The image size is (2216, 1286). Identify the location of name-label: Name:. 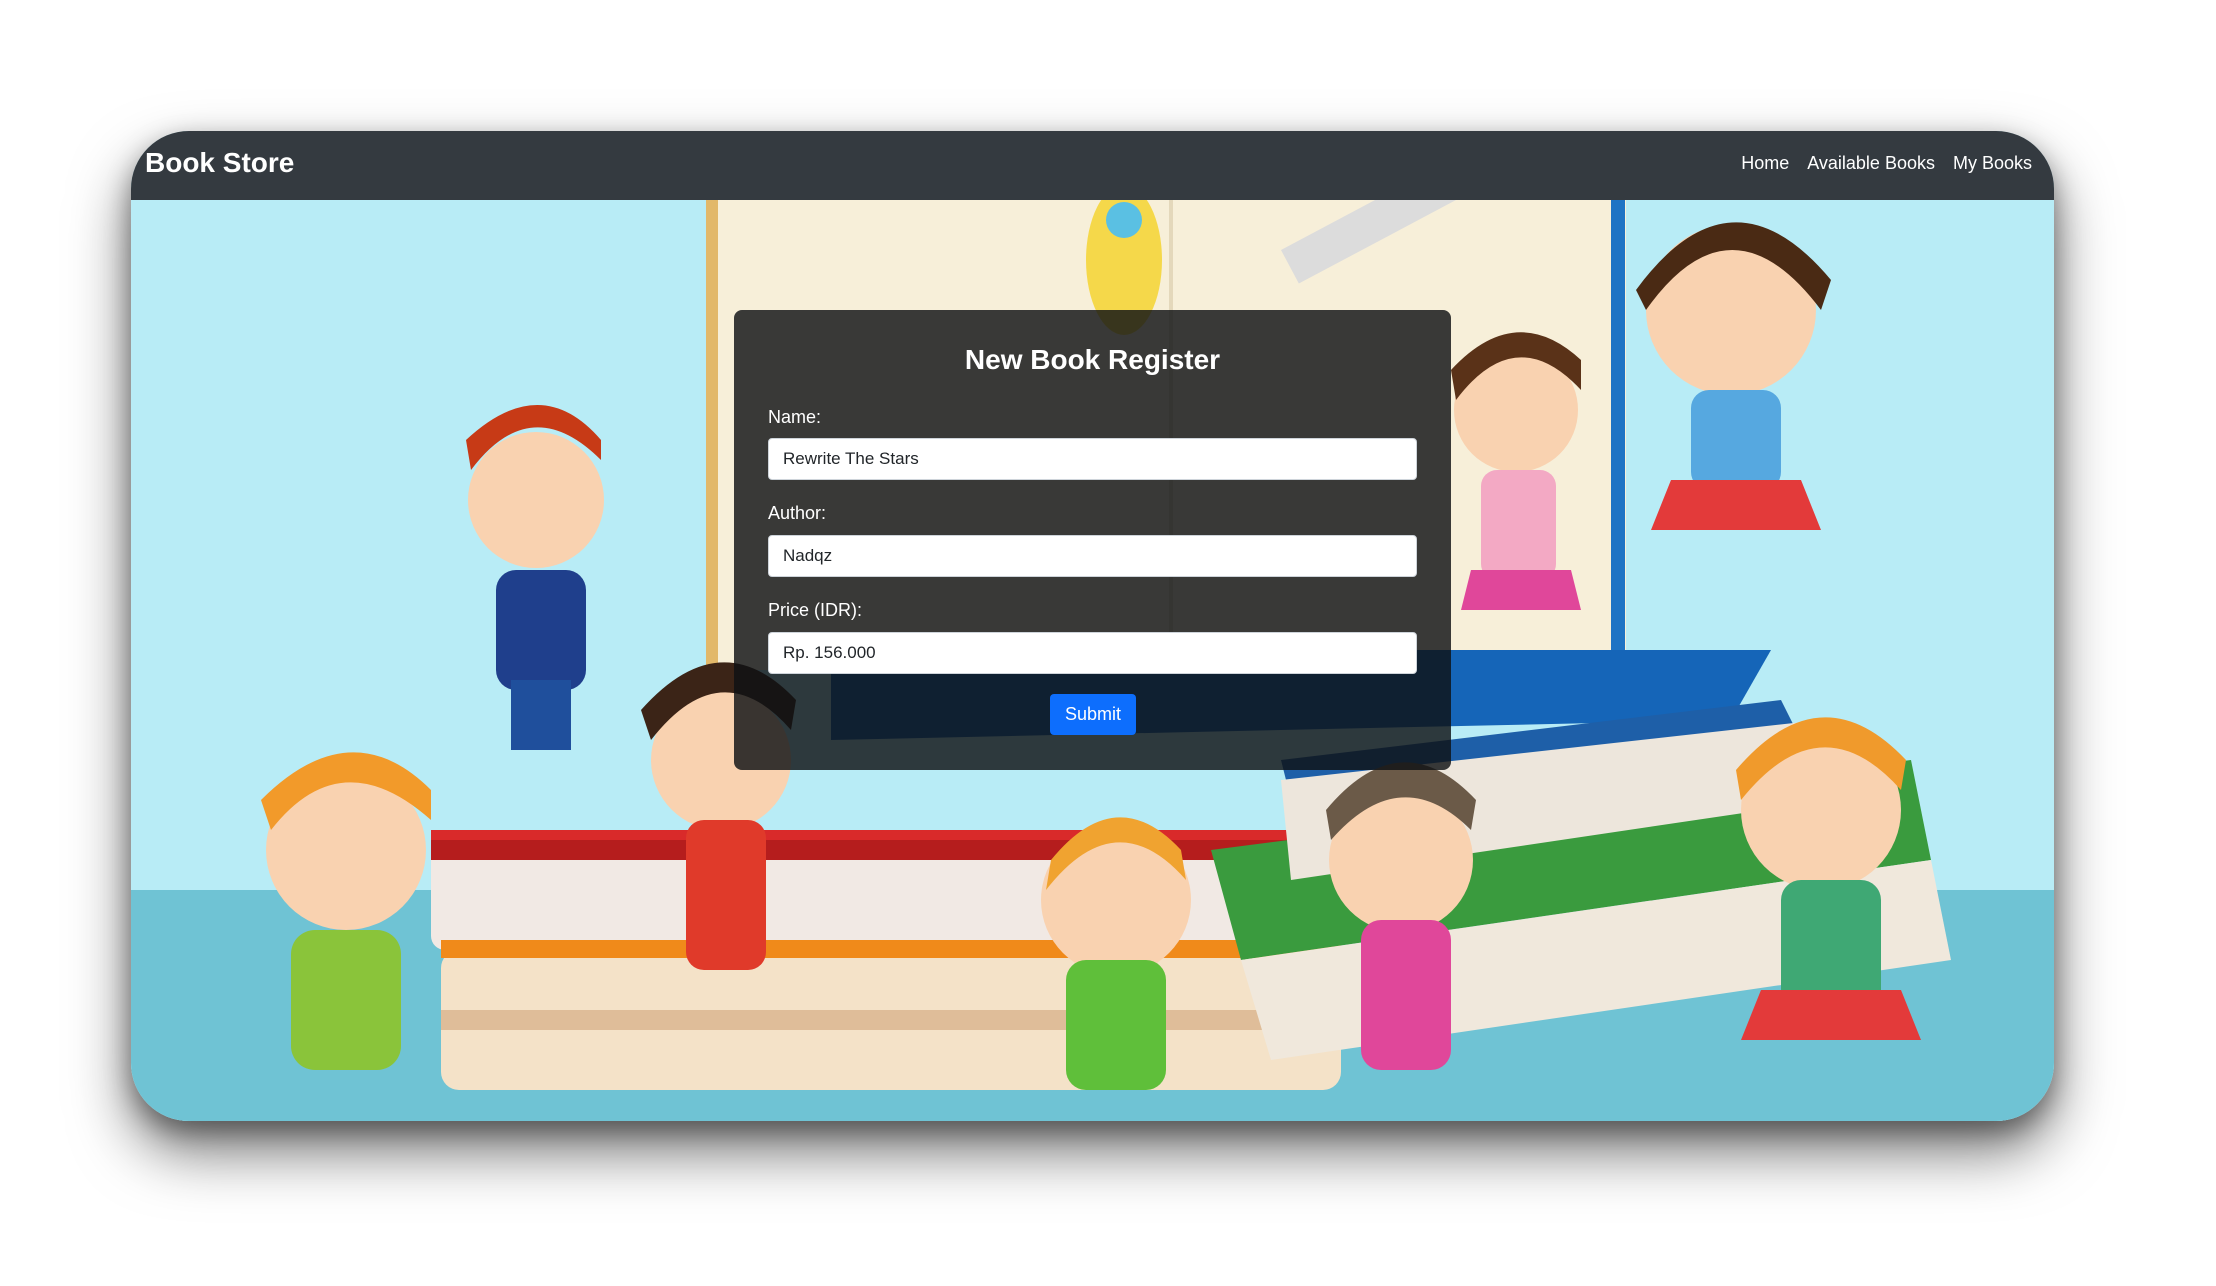
(795, 417).